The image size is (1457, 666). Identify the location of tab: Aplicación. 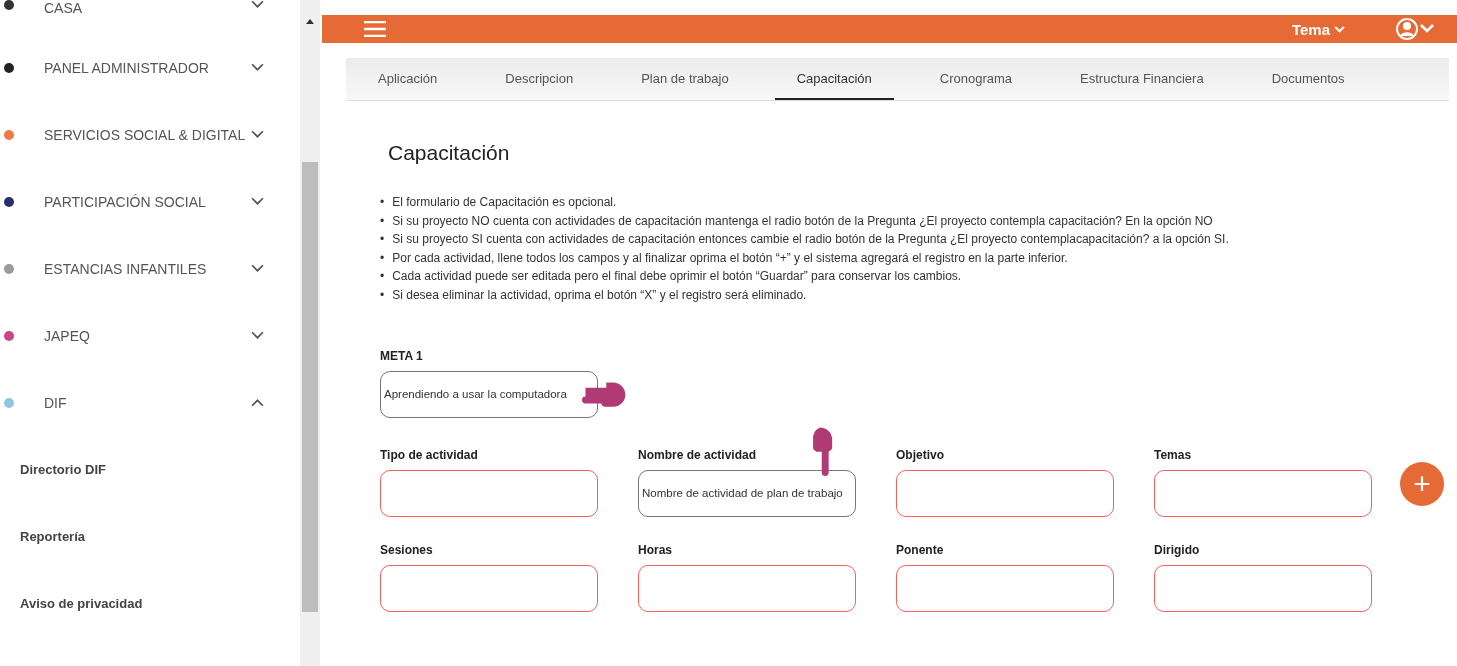
(408, 79).